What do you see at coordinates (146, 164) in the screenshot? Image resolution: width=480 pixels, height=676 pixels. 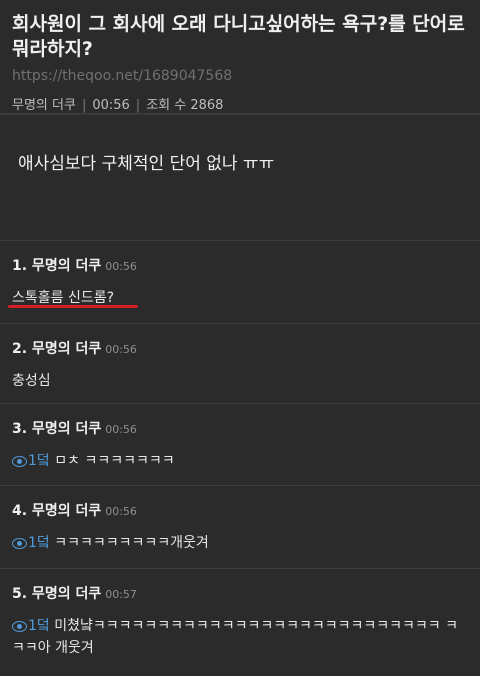 I see `post-body-text: 애사심보다 구체적인 단어 없나 ㅠㅠ` at bounding box center [146, 164].